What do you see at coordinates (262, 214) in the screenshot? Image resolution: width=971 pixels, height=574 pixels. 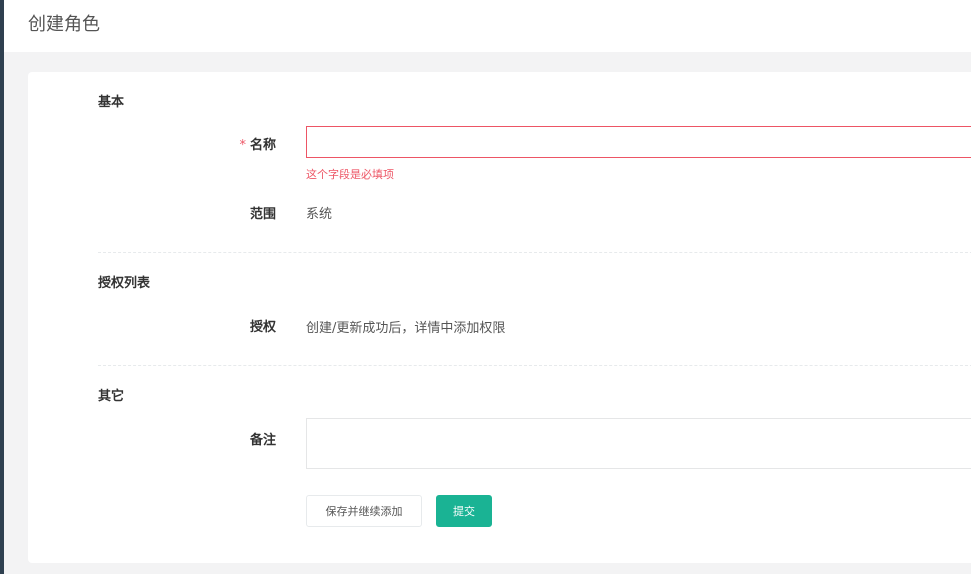 I see `scope-label: 范围` at bounding box center [262, 214].